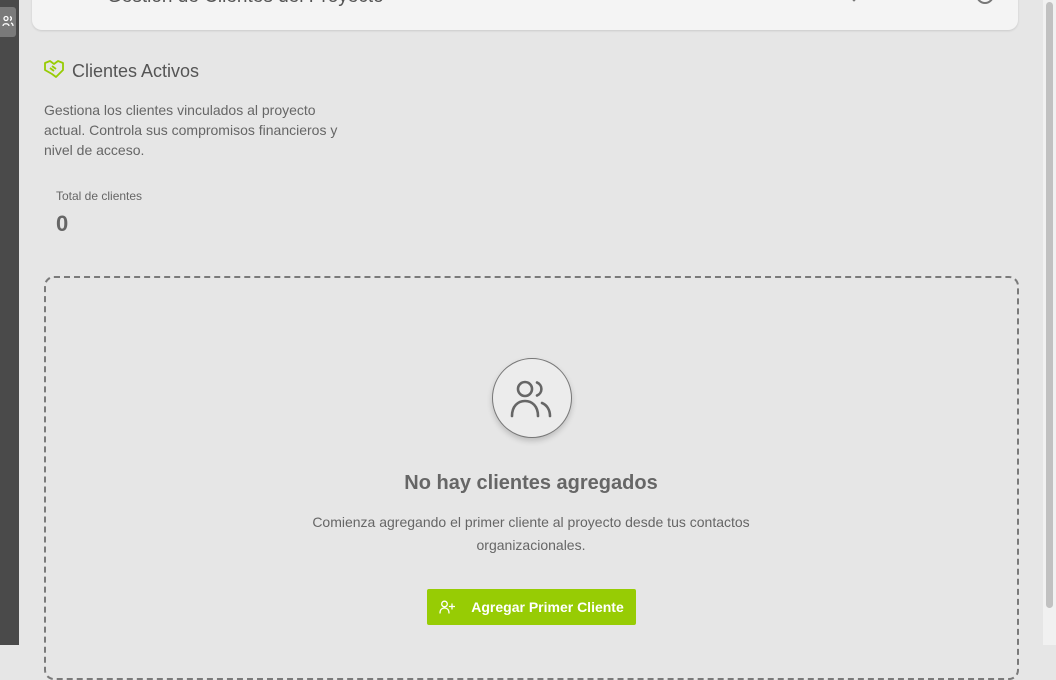 The image size is (1056, 680). Describe the element at coordinates (62, 223) in the screenshot. I see `total-clients-value: 0` at that location.